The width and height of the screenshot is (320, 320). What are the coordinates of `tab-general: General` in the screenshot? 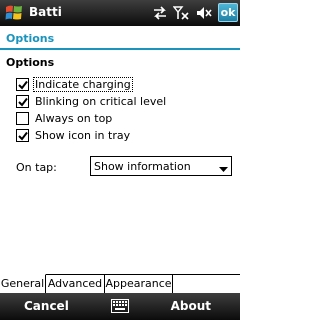 It's located at (23, 283).